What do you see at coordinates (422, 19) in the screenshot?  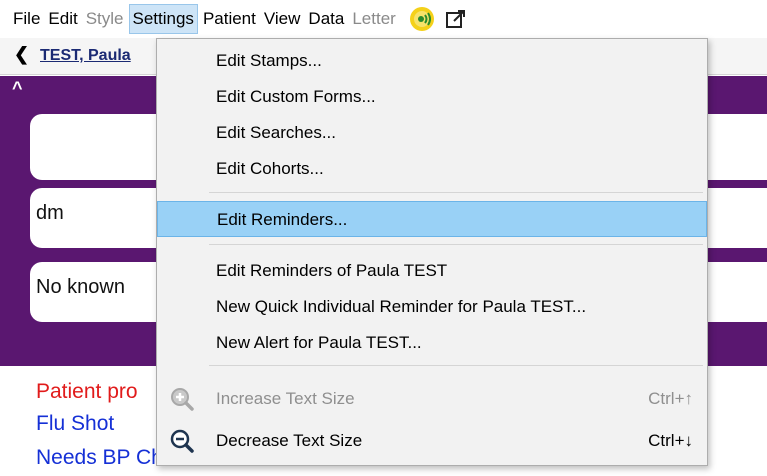 I see `broadcast-icon` at bounding box center [422, 19].